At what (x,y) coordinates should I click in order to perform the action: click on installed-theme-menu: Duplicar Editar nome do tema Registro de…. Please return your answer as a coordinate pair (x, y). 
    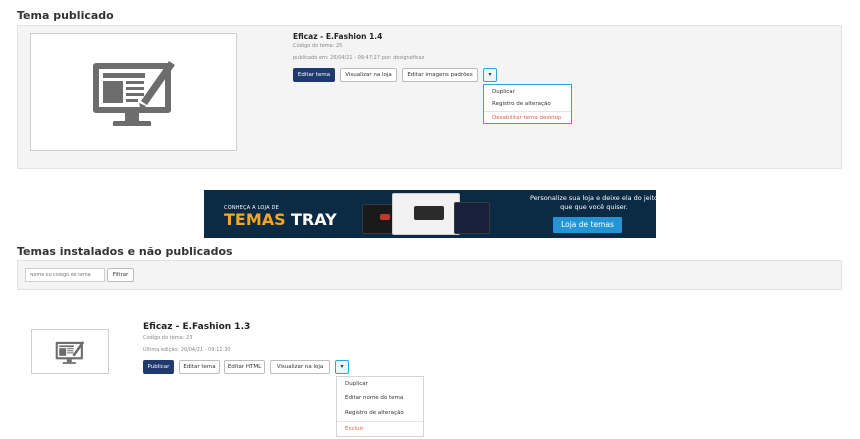
    Looking at the image, I should click on (380, 406).